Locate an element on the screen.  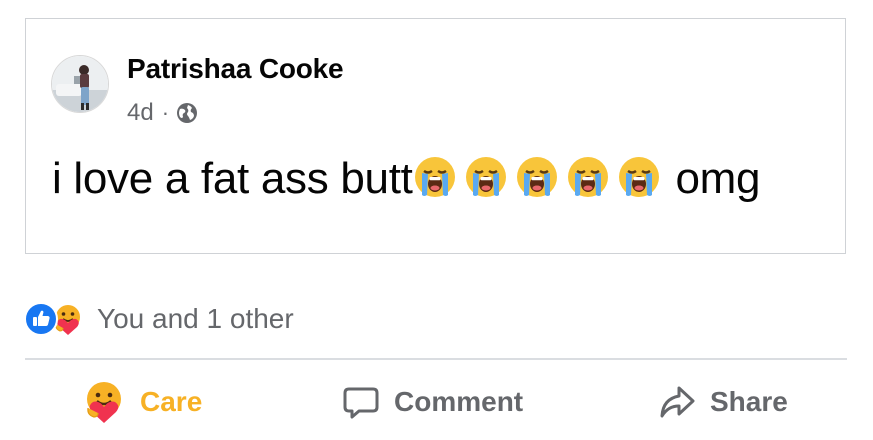
post-text-body: i love a fat ass butt is located at coordinates (232, 178).